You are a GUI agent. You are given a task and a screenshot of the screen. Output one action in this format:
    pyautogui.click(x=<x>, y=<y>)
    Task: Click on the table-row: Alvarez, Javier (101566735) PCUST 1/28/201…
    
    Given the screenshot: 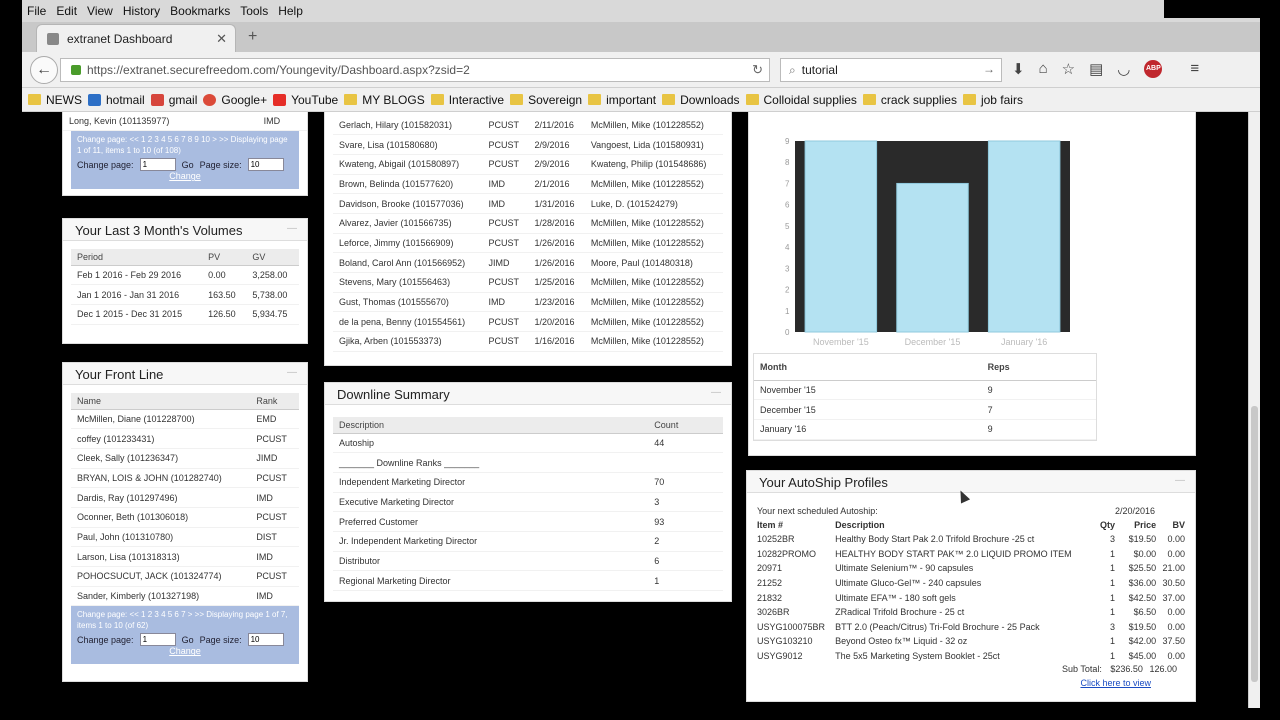 What is the action you would take?
    pyautogui.click(x=528, y=223)
    